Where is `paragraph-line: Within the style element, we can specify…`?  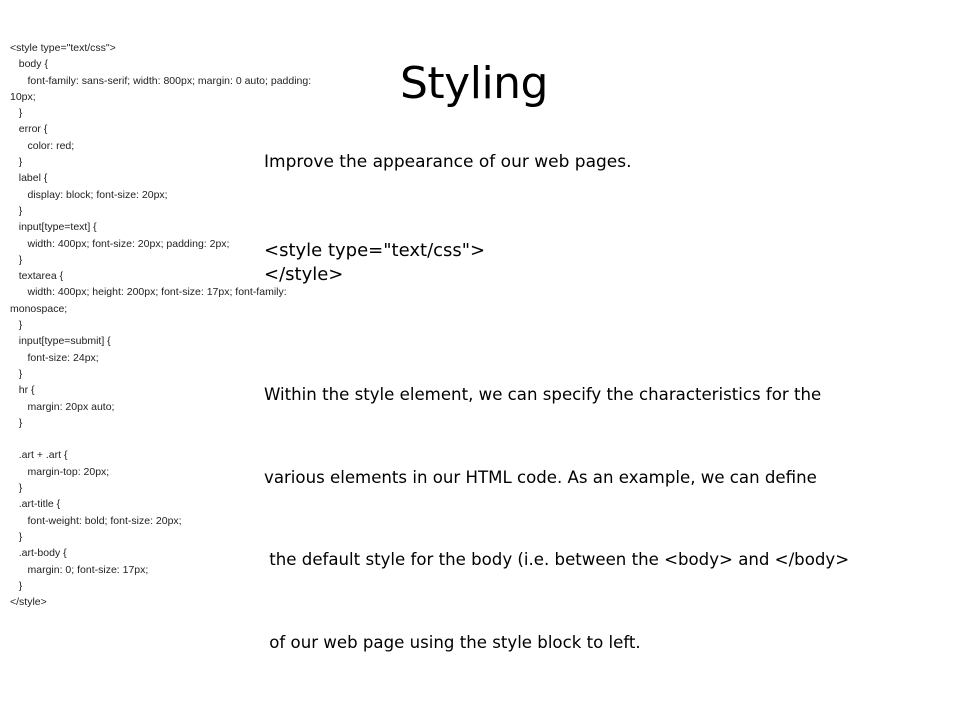 paragraph-line: Within the style element, we can specify… is located at coordinates (543, 394).